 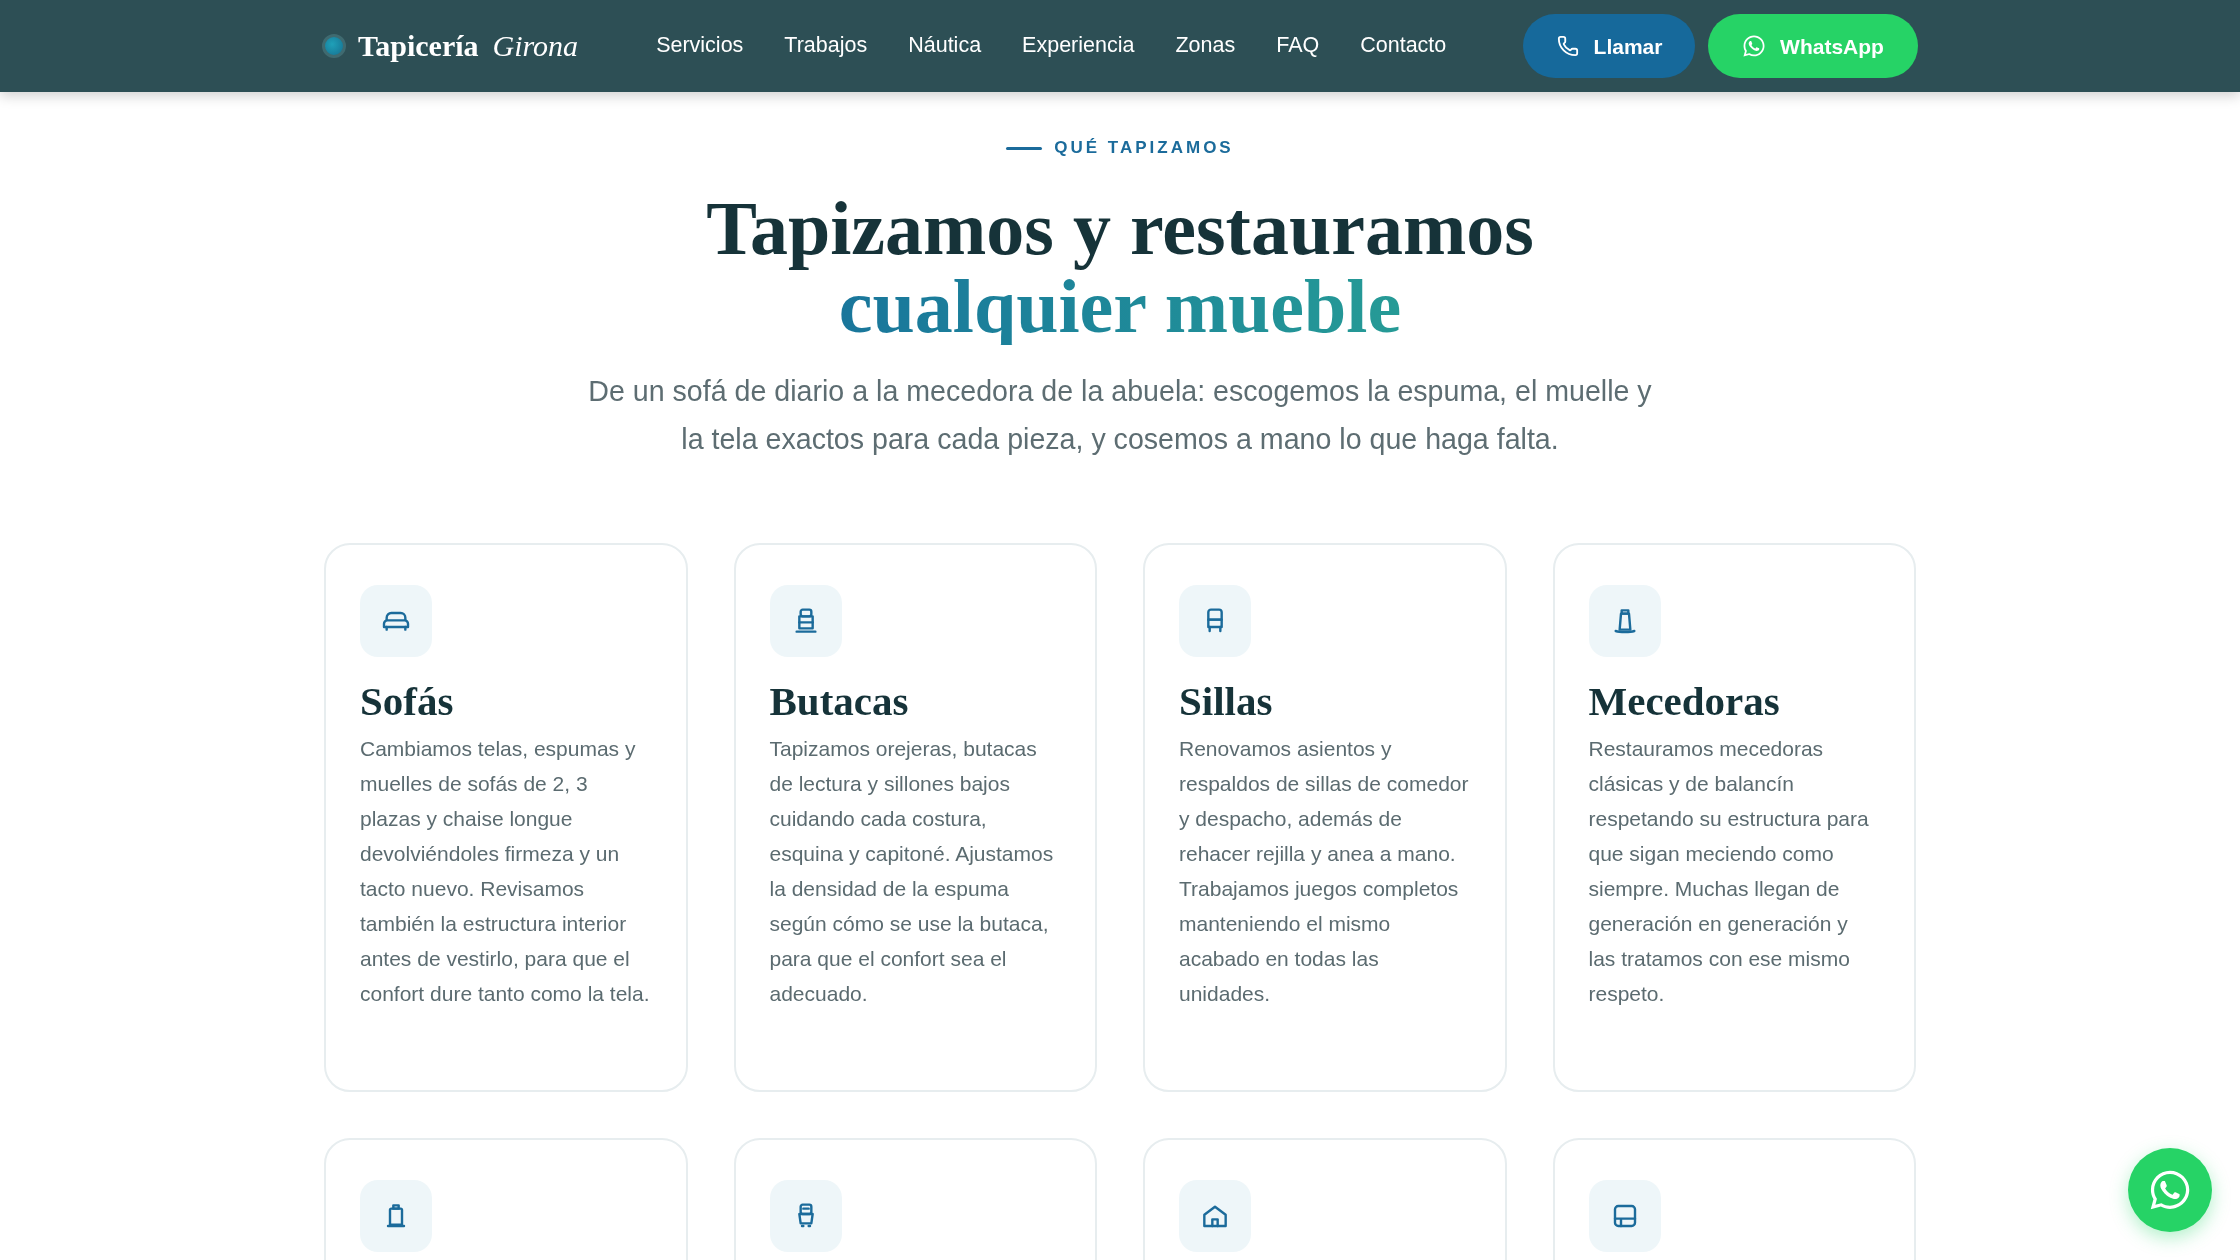 What do you see at coordinates (1215, 1216) in the screenshot?
I see `house-icon` at bounding box center [1215, 1216].